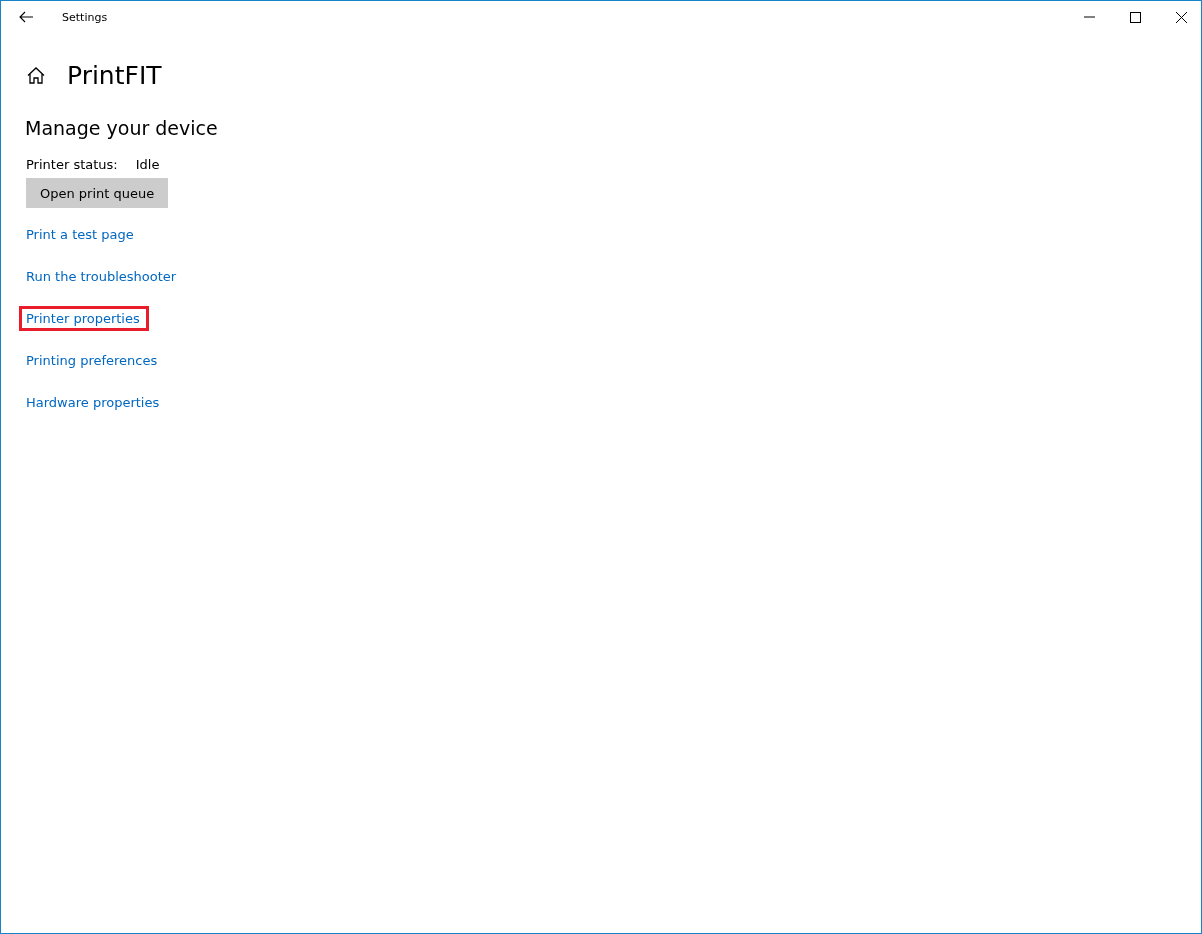 Image resolution: width=1202 pixels, height=934 pixels. Describe the element at coordinates (1181, 17) in the screenshot. I see `close-icon` at that location.